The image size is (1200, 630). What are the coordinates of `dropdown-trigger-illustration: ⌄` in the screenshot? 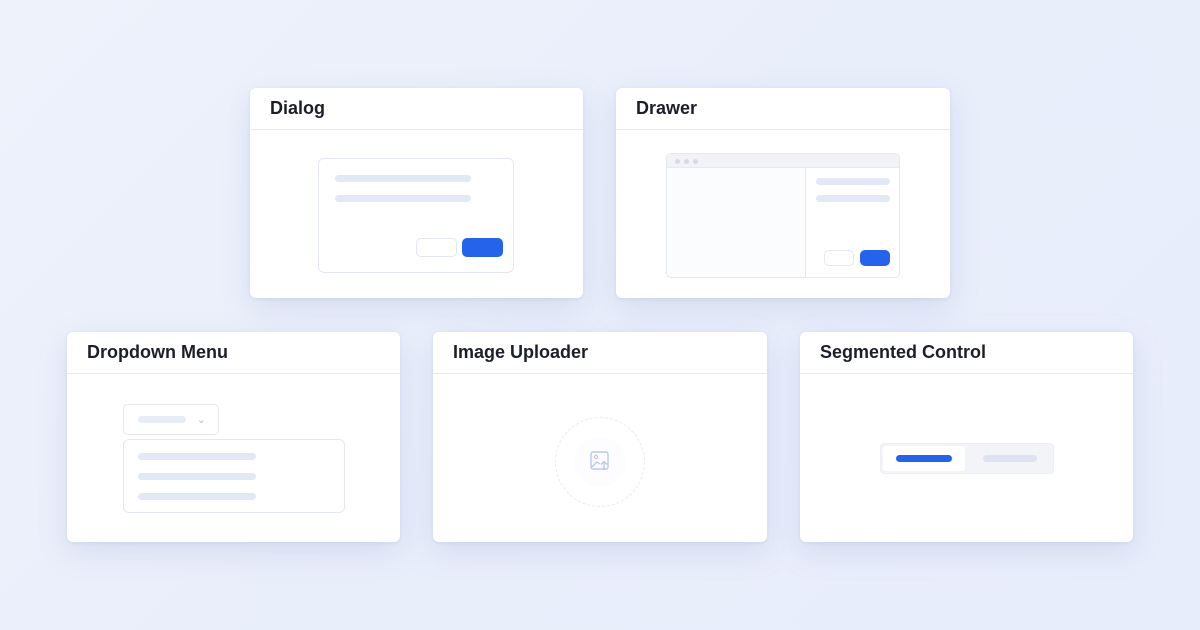 It's located at (171, 419).